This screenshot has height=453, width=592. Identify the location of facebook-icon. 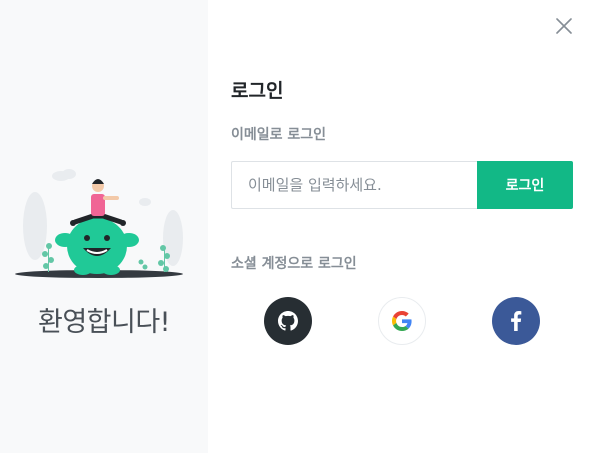
(516, 321).